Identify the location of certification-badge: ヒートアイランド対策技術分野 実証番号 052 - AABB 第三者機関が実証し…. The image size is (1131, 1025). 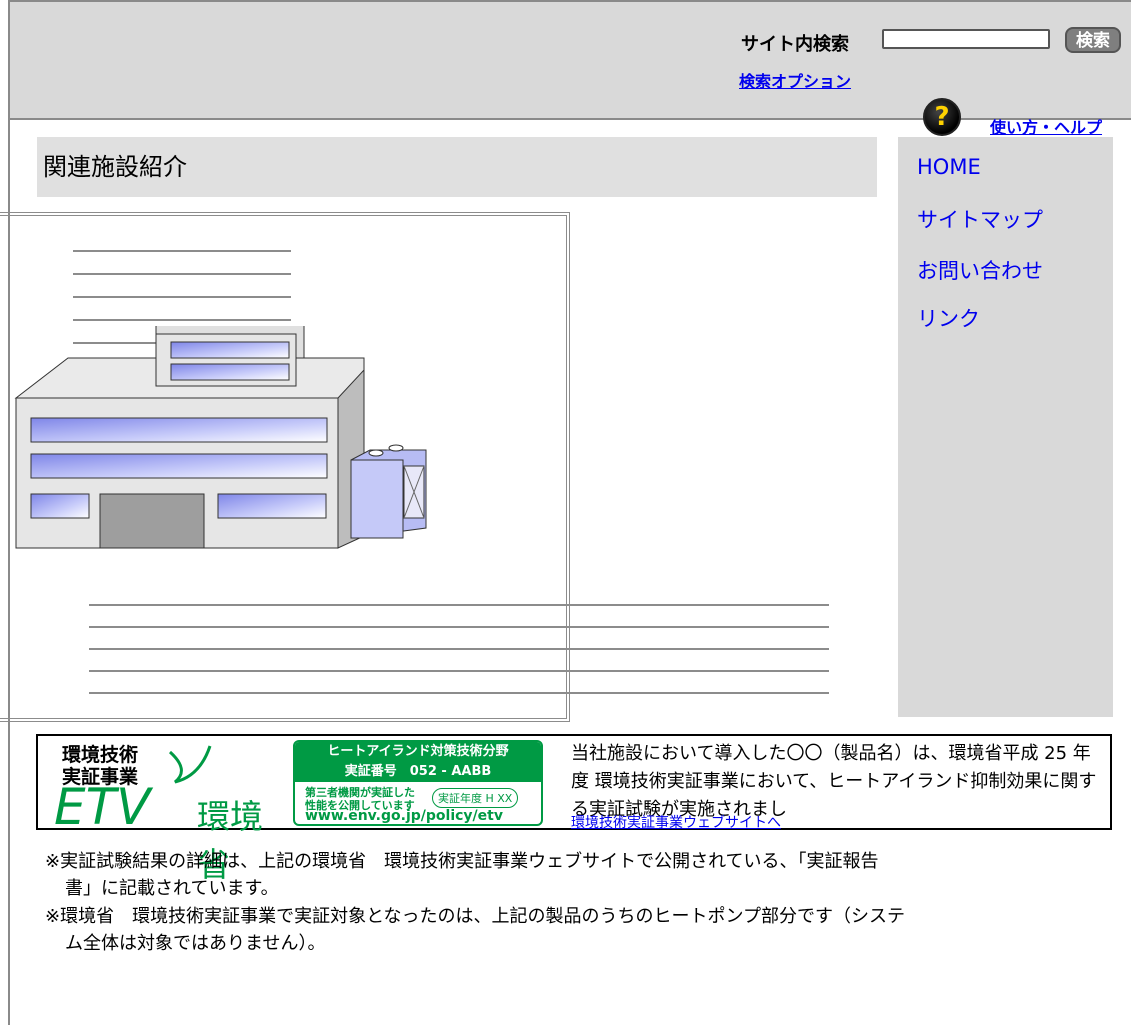
(418, 783).